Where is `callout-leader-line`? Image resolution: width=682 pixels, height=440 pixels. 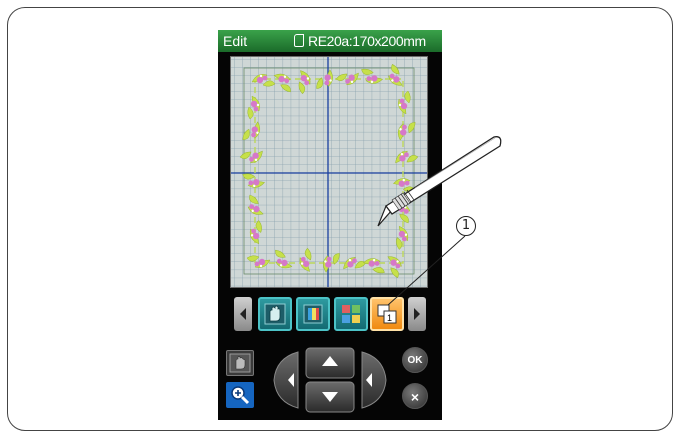 callout-leader-line is located at coordinates (426, 270).